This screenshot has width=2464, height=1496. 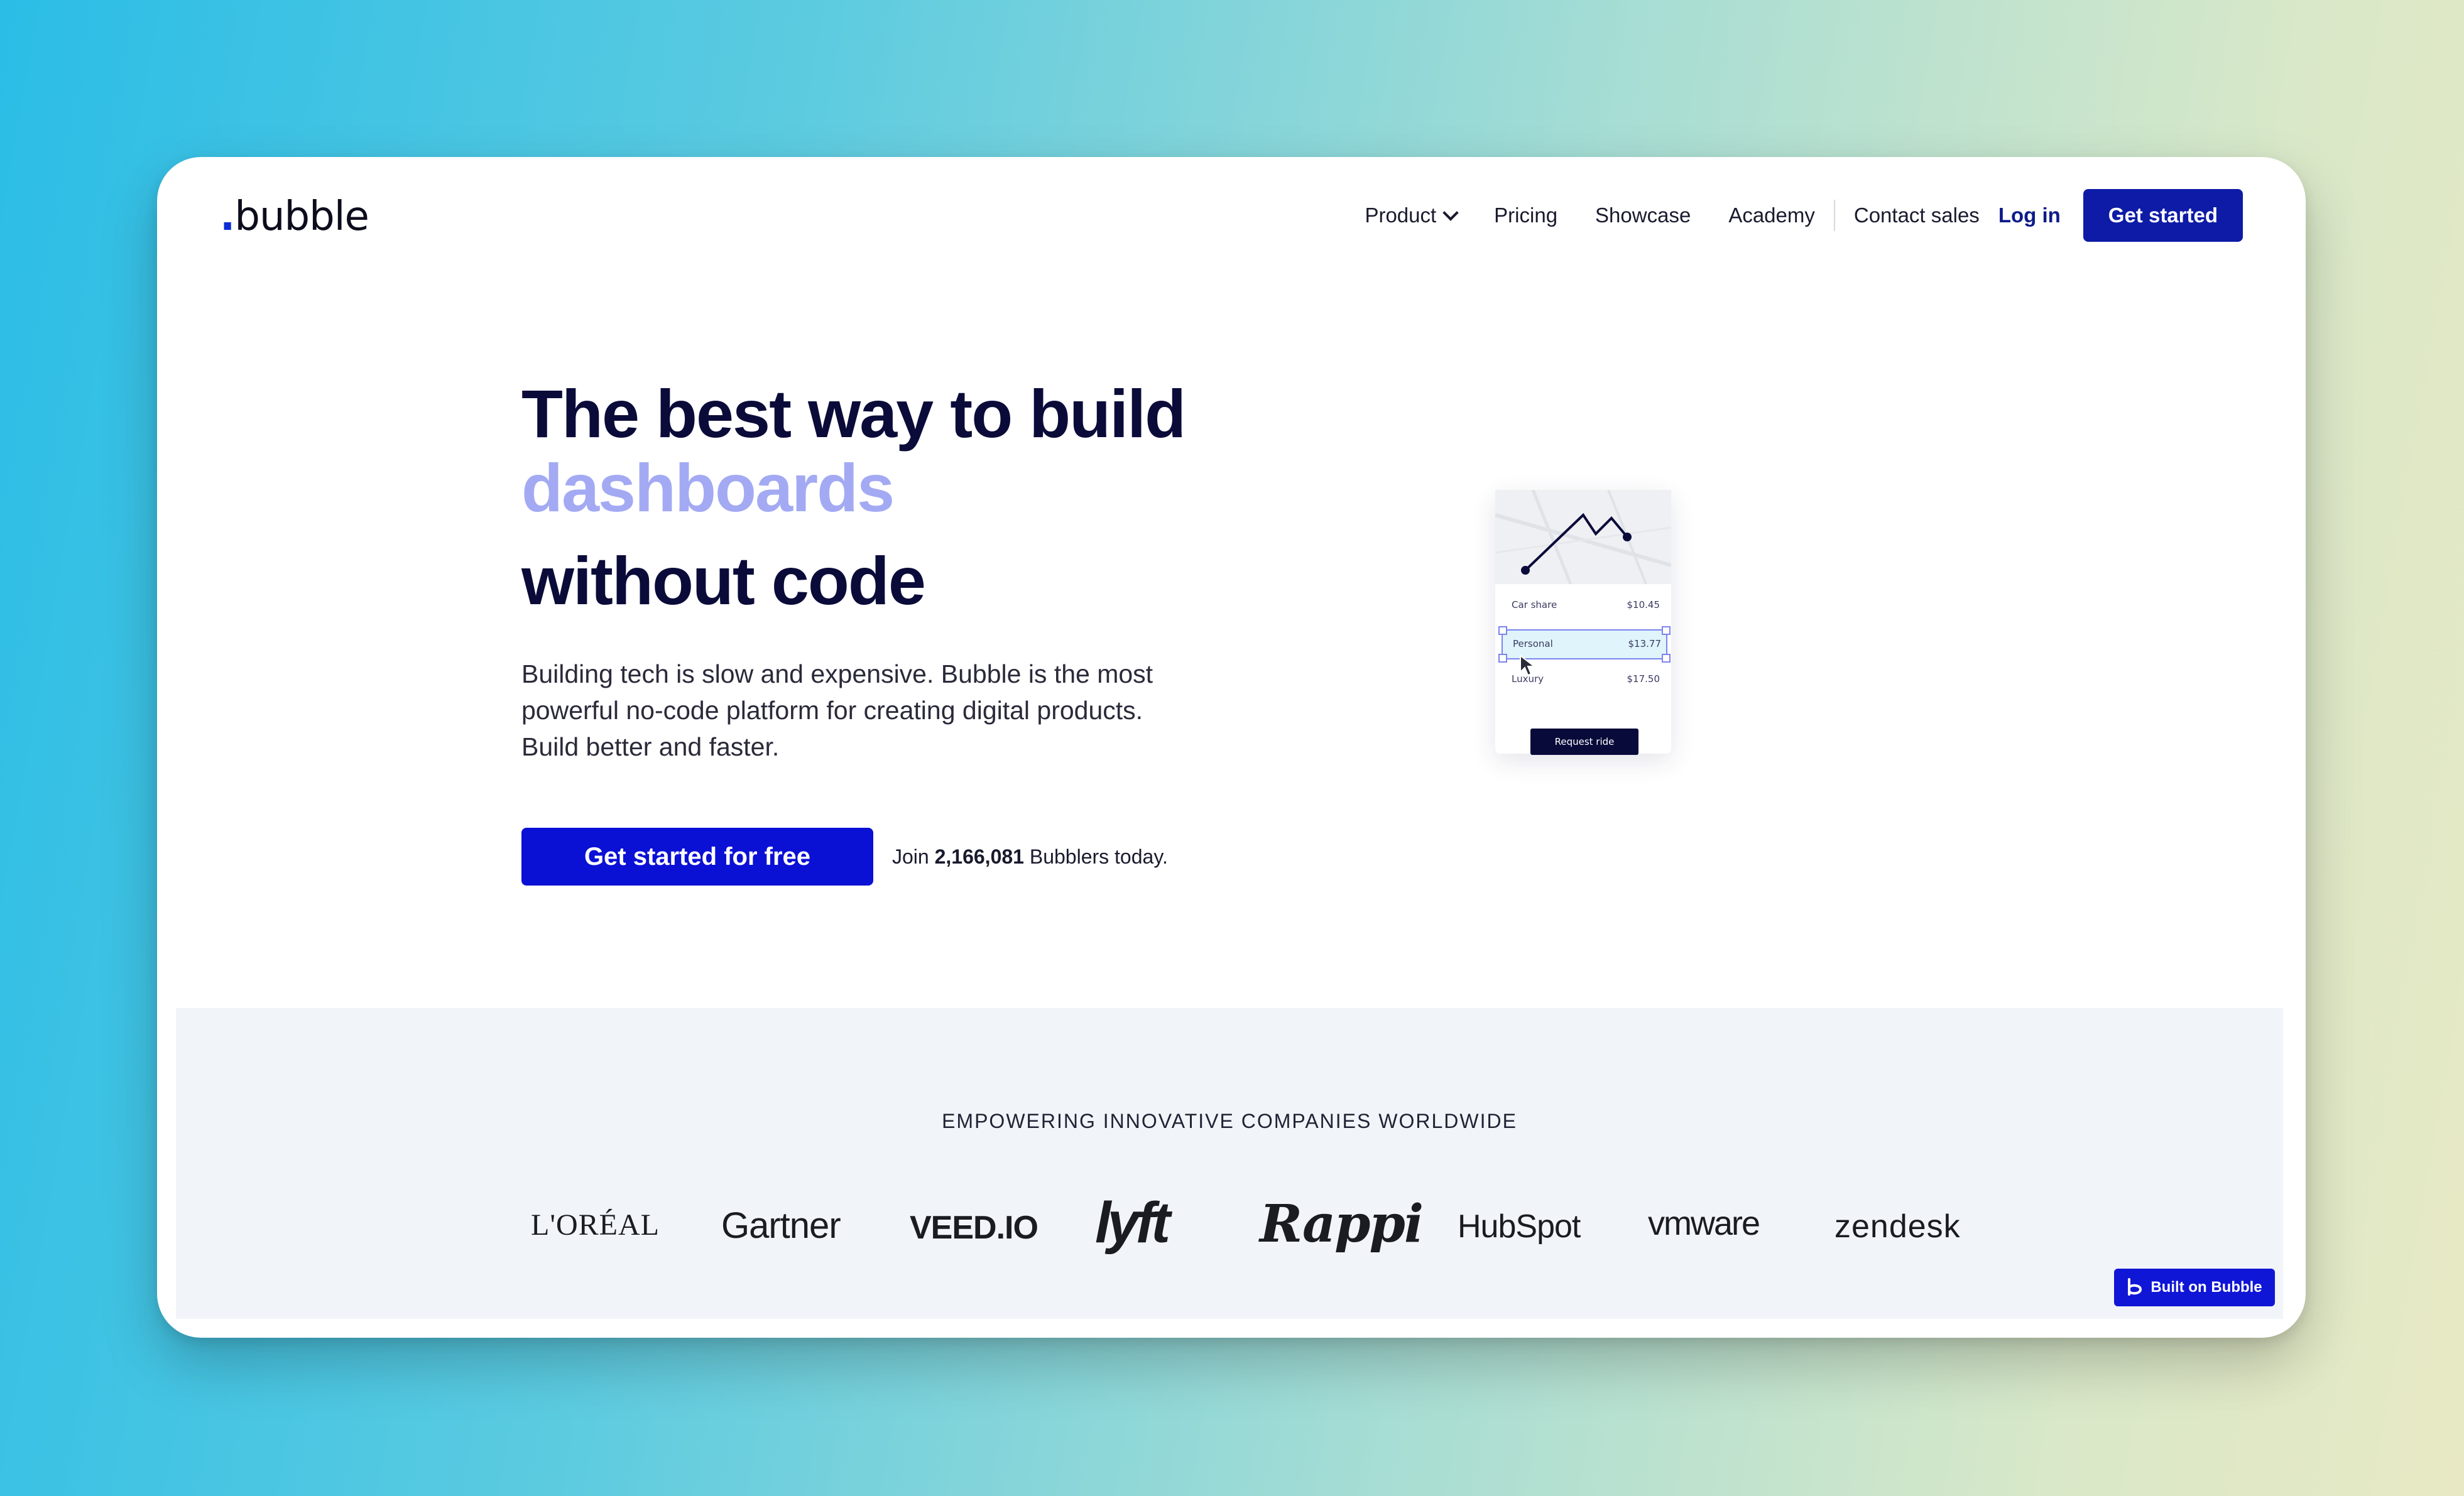 What do you see at coordinates (301, 217) in the screenshot?
I see `logo-text: bubble` at bounding box center [301, 217].